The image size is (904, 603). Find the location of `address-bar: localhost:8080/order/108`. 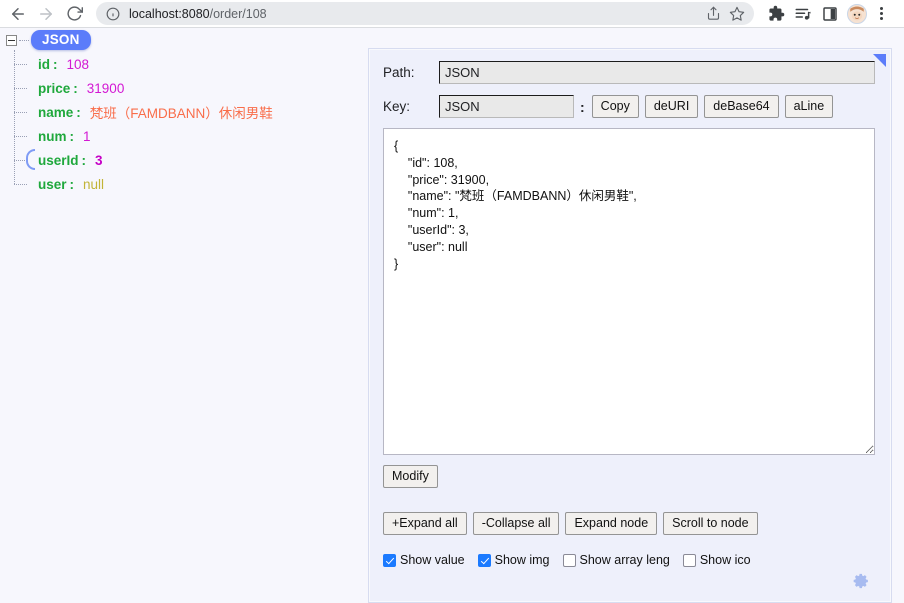

address-bar: localhost:8080/order/108 is located at coordinates (425, 13).